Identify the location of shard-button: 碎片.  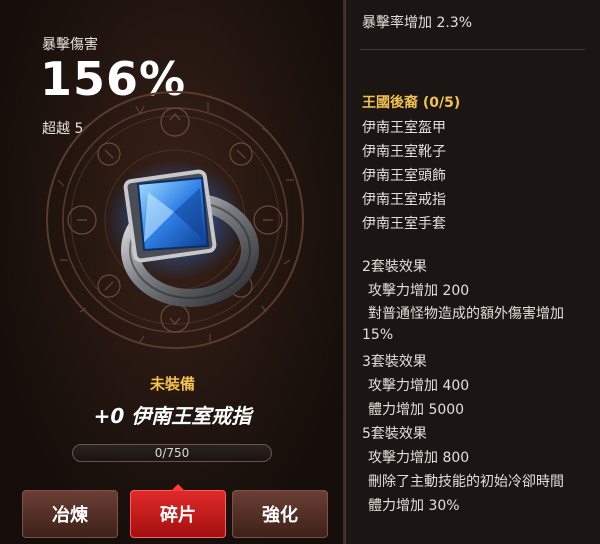
(178, 511).